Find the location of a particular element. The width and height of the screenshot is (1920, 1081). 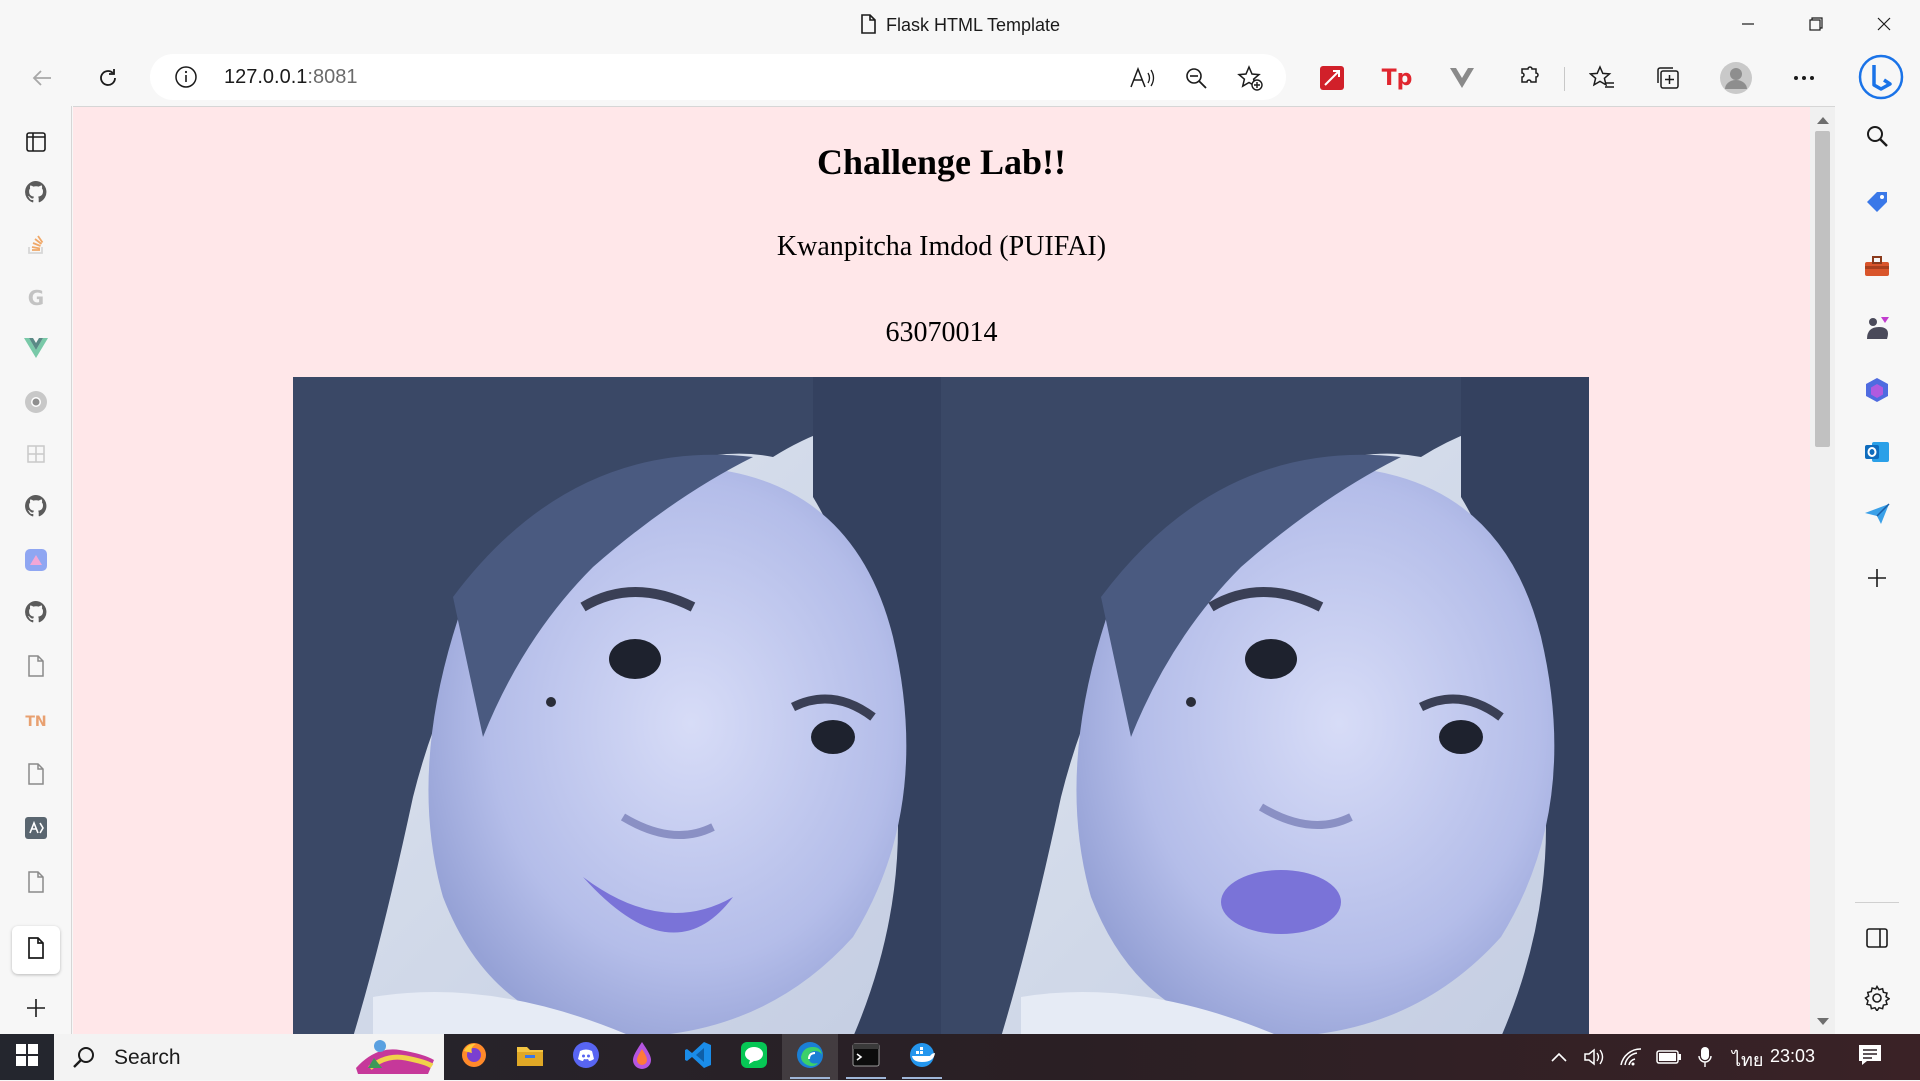

taskbar-terminal is located at coordinates (866, 1057).